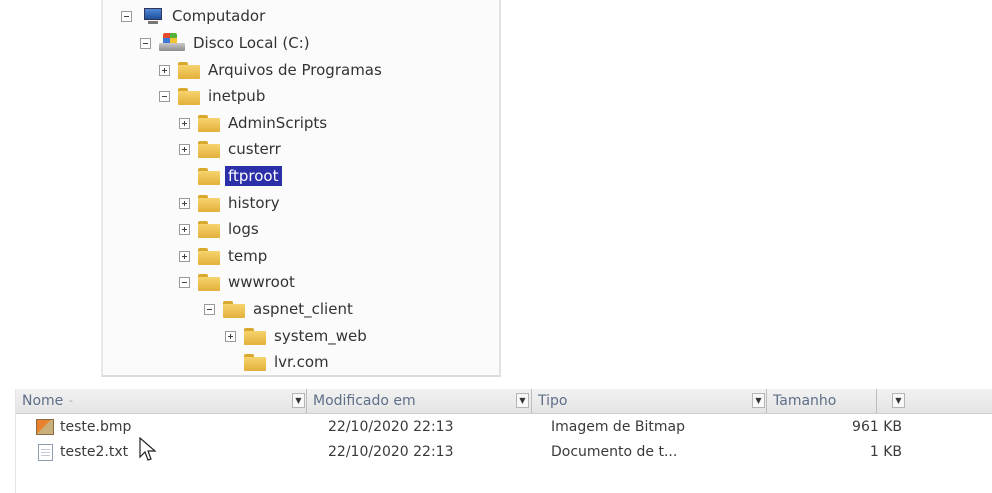  What do you see at coordinates (243, 229) in the screenshot?
I see `tree-node-label: logs` at bounding box center [243, 229].